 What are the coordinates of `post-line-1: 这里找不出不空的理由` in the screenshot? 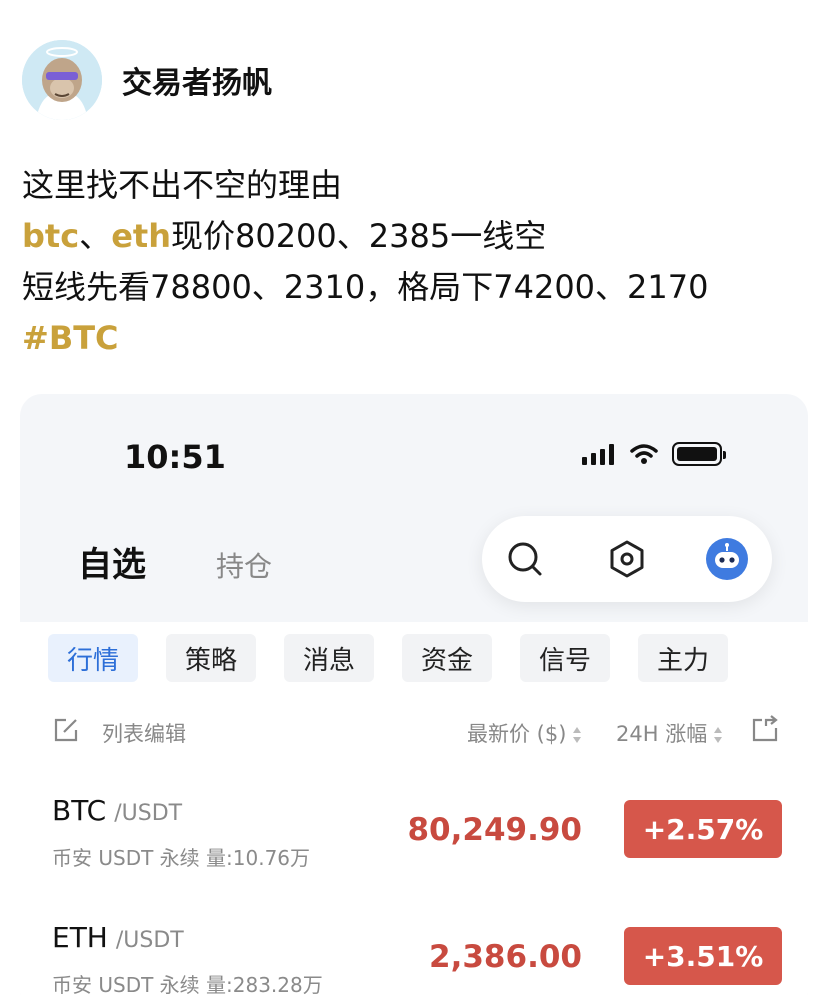 It's located at (182, 185).